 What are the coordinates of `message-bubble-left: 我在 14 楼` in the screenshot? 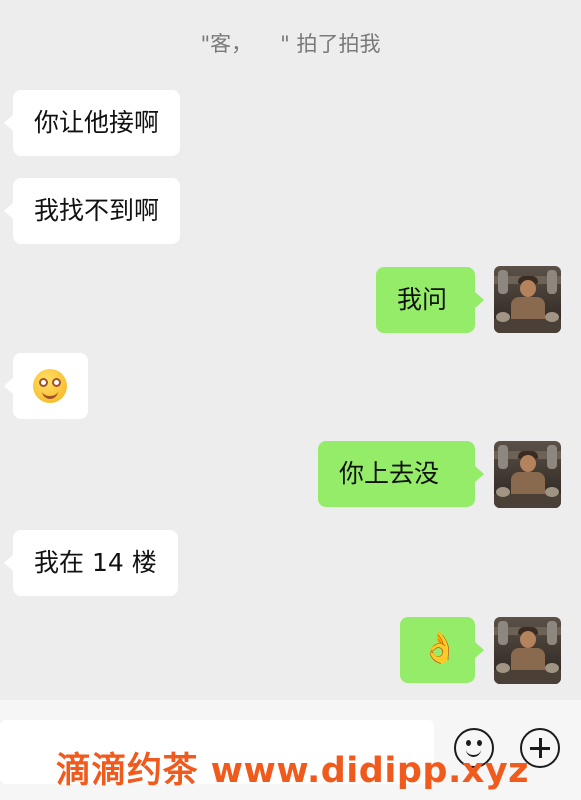 It's located at (91, 563).